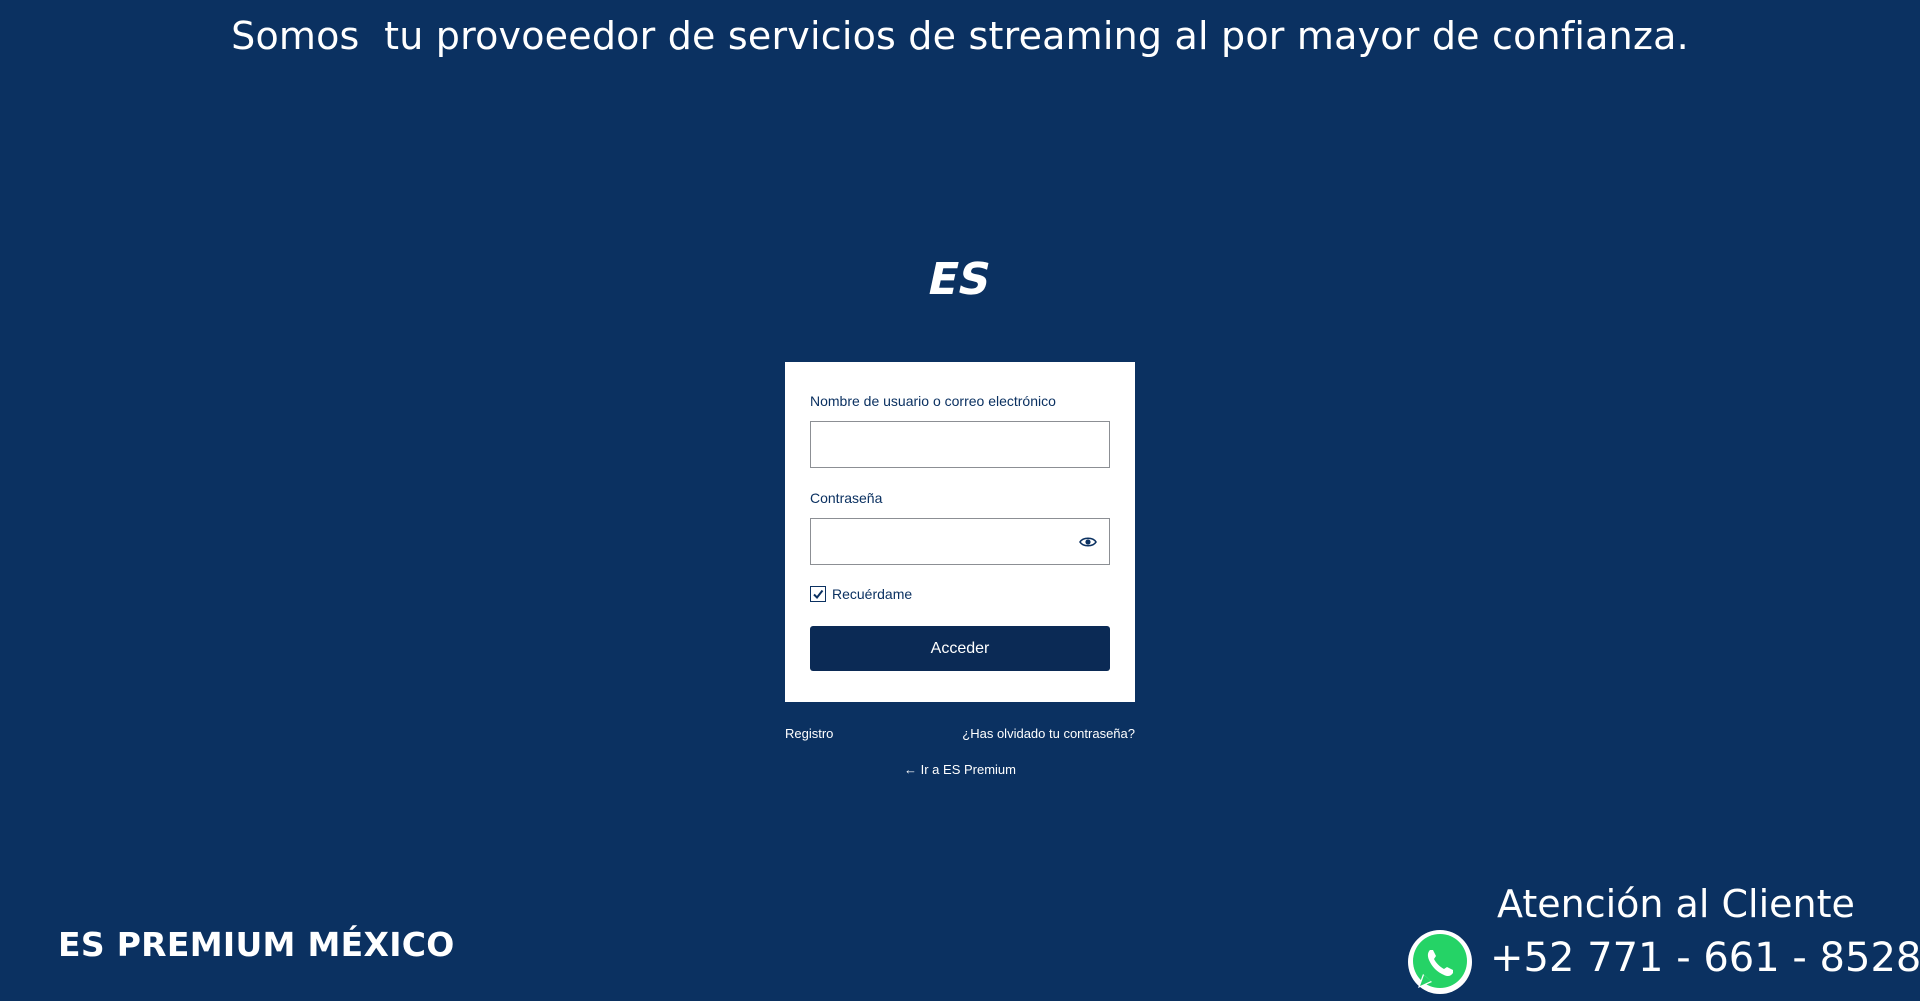 The image size is (1920, 1001). What do you see at coordinates (960, 444) in the screenshot?
I see `username-input` at bounding box center [960, 444].